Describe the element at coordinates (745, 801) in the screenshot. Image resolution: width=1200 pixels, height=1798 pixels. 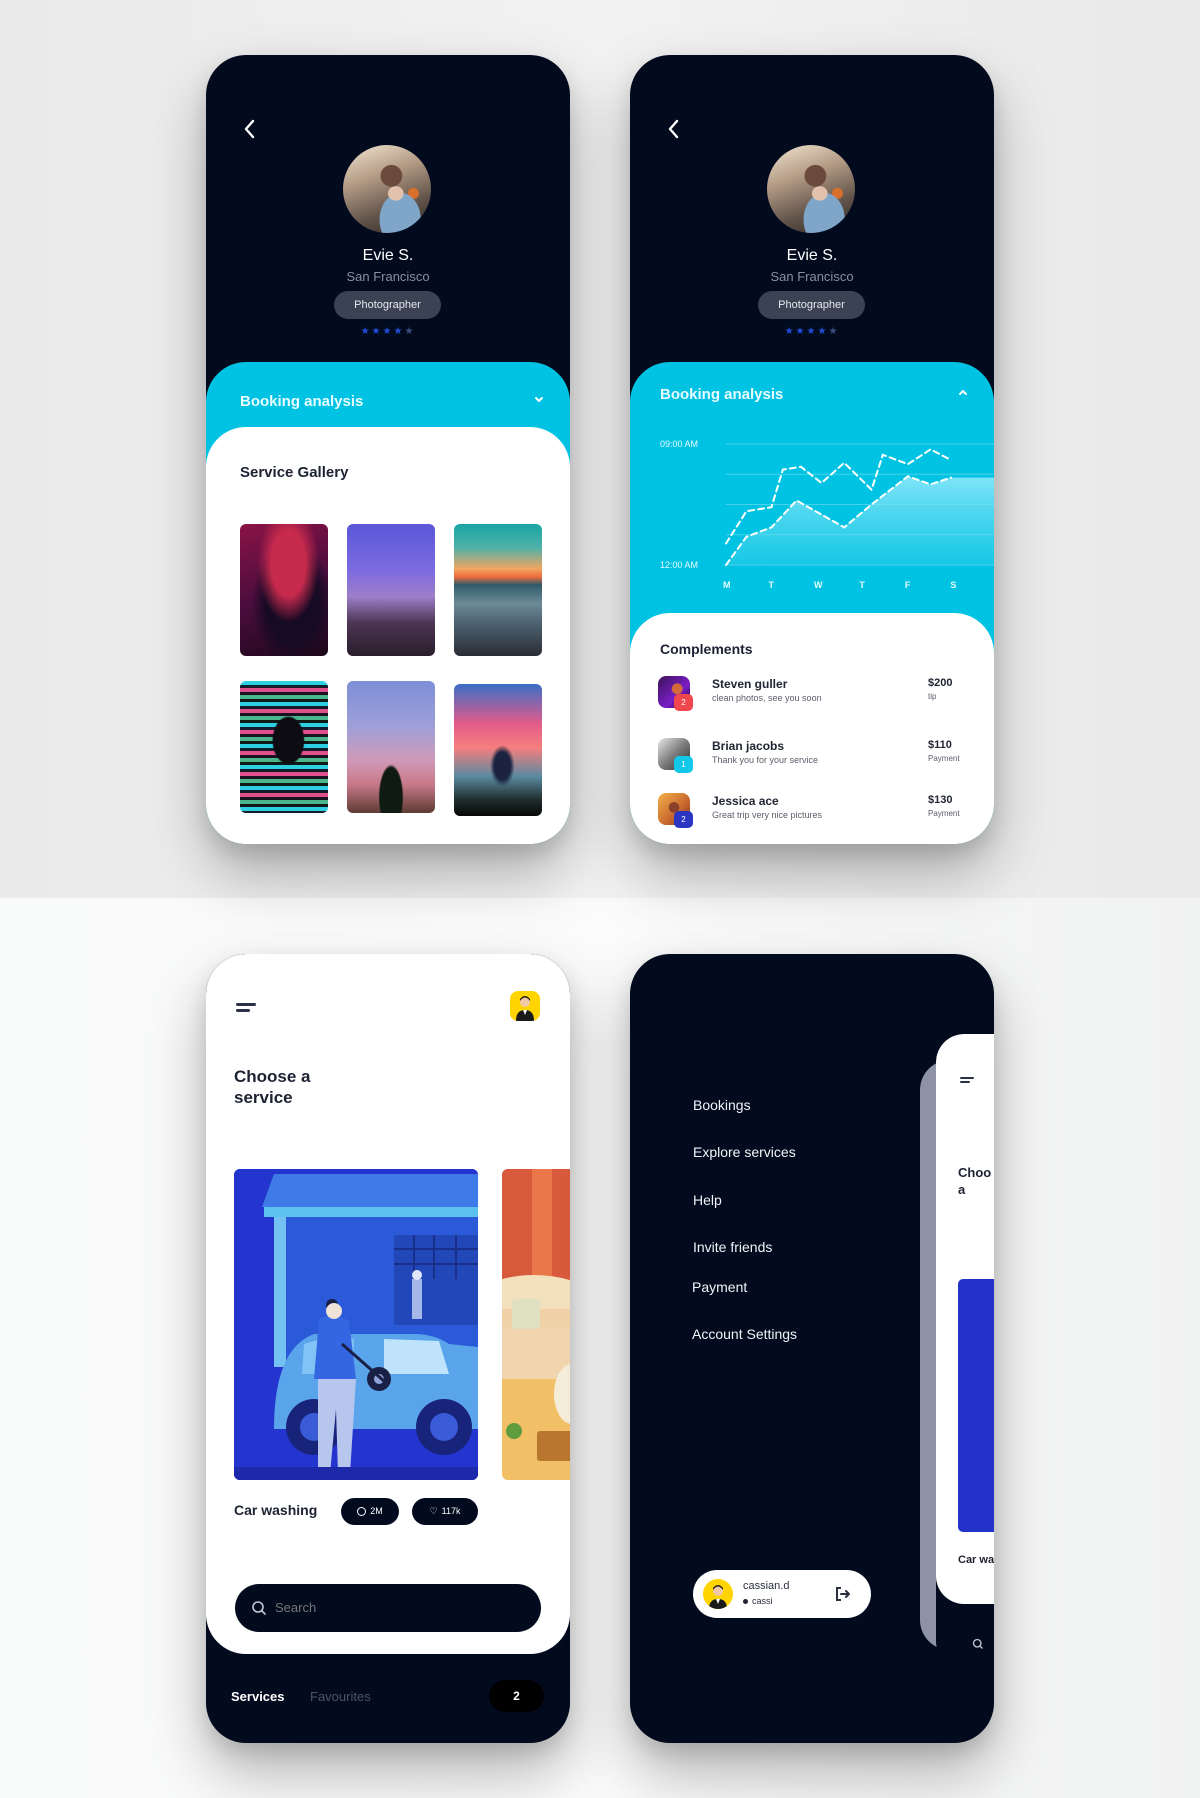
I see `complement-name: Jessica ace` at that location.